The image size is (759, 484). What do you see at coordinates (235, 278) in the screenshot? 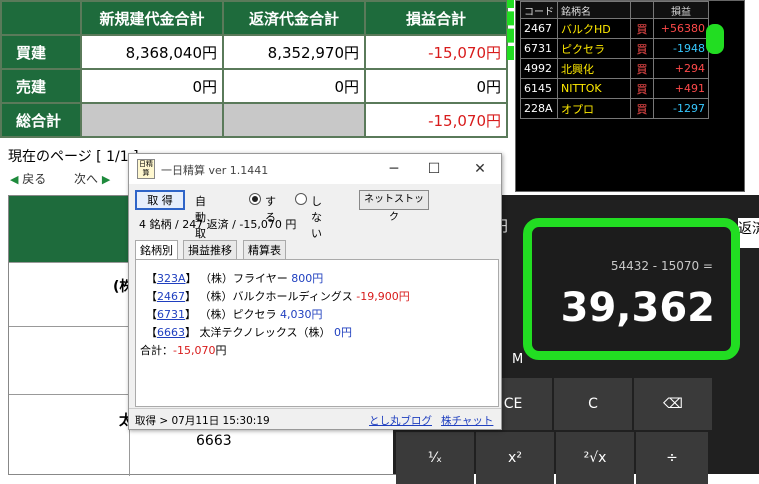
I see `list-item: 【323A】 （株）フライヤー 800円` at bounding box center [235, 278].